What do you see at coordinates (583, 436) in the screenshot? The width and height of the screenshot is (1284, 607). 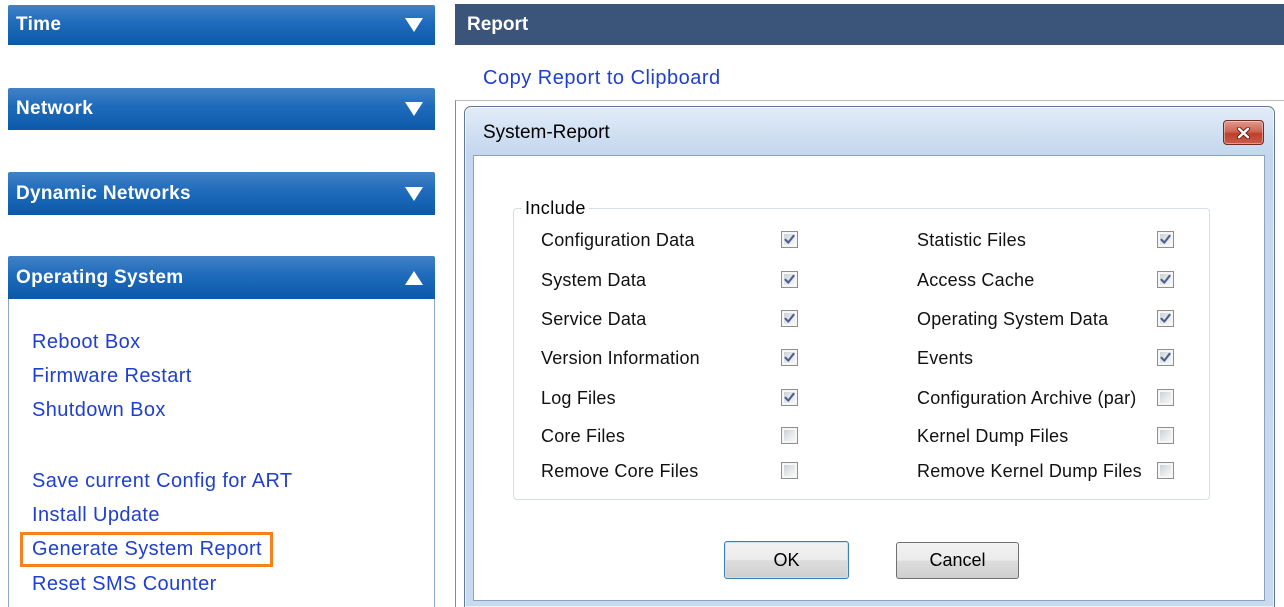 I see `option-label: Core Files` at bounding box center [583, 436].